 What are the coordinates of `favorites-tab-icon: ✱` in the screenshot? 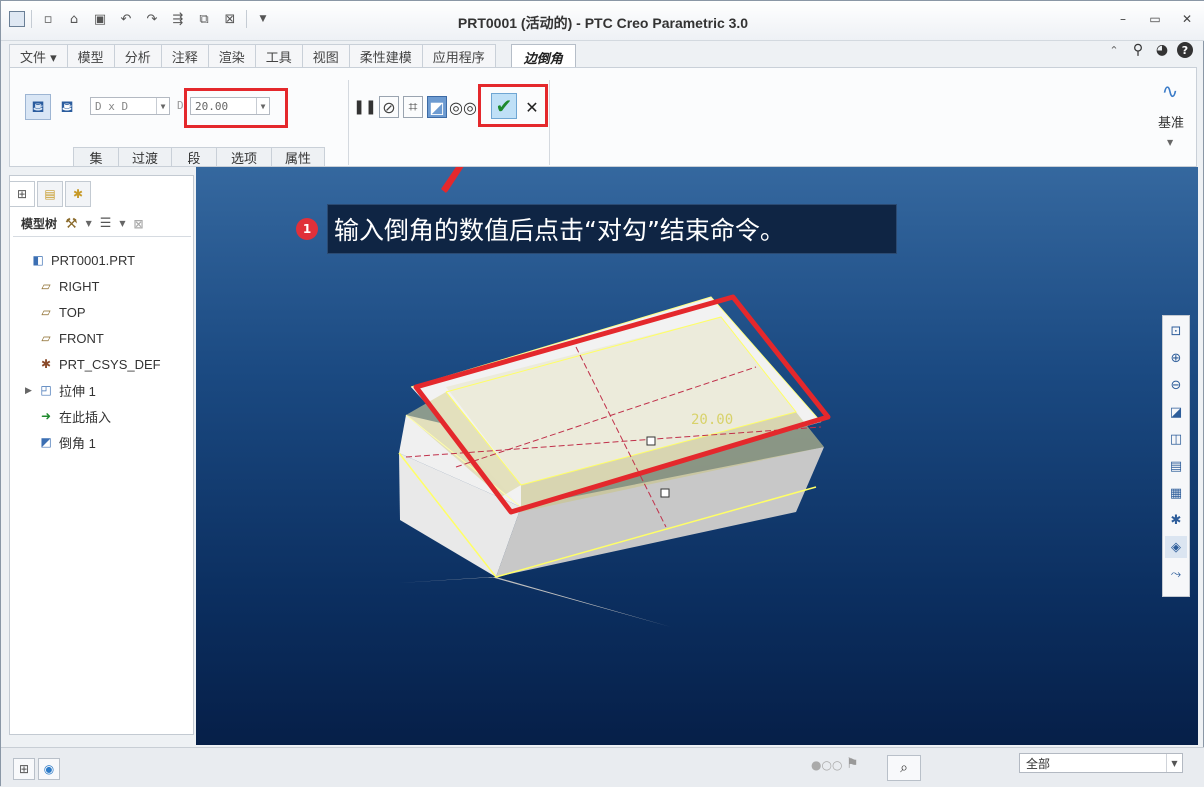 It's located at (78, 194).